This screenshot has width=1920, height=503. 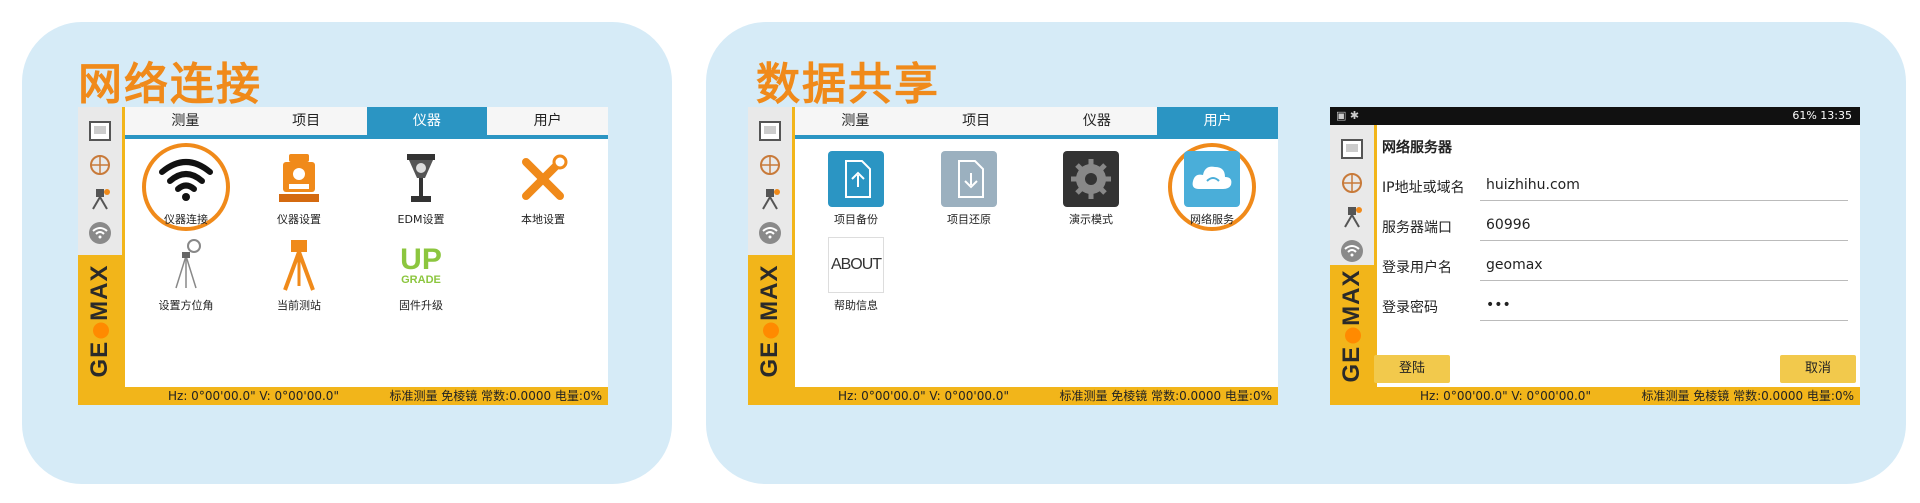 I want to click on dialog-title: 网络服务器, so click(x=1417, y=148).